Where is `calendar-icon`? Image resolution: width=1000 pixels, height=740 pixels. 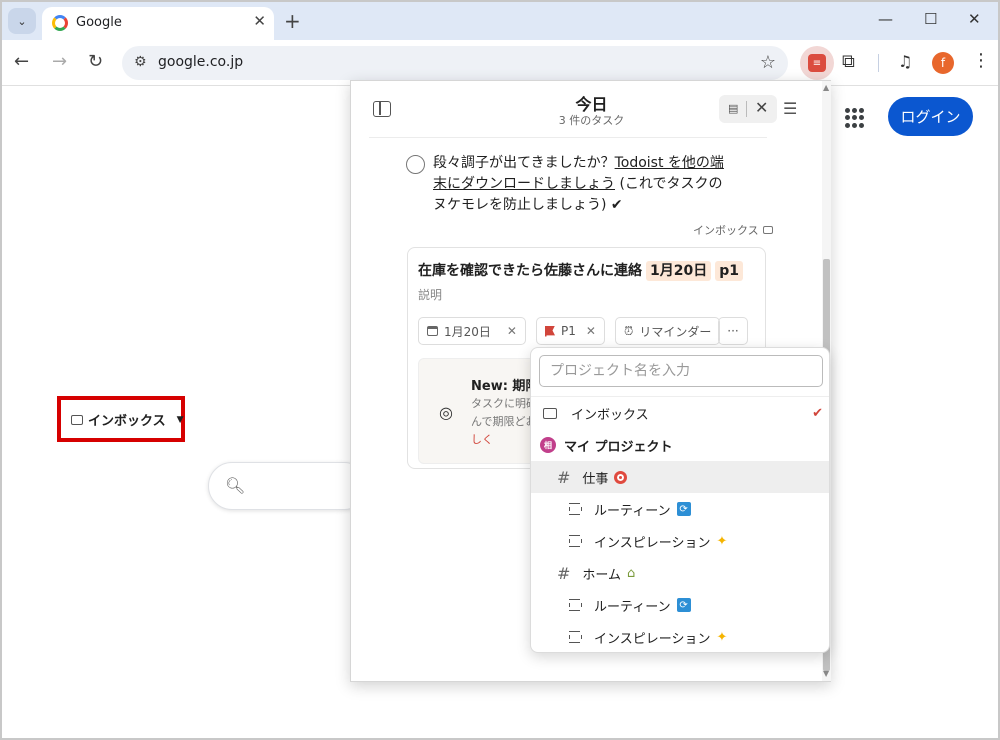
calendar-icon is located at coordinates (432, 331).